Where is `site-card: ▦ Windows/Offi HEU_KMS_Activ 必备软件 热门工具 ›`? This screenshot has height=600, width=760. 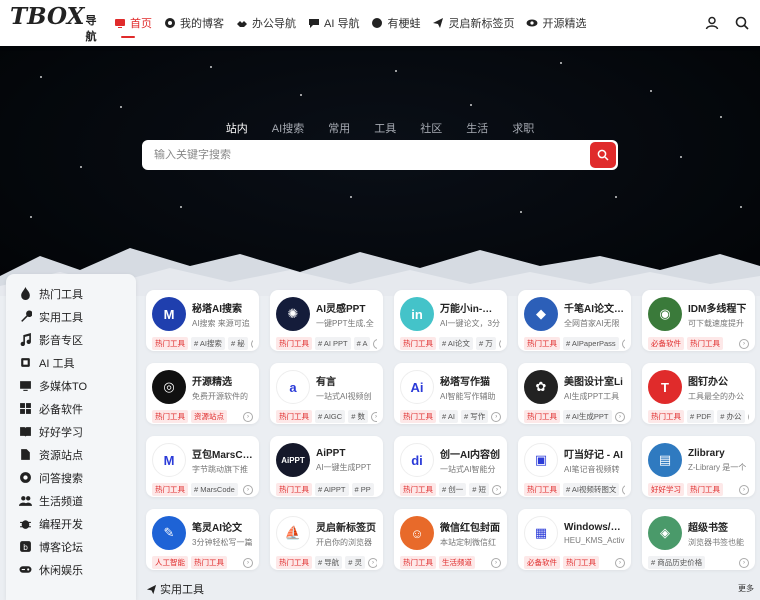 site-card: ▦ Windows/Offi HEU_KMS_Activ 必备软件 热门工具 › is located at coordinates (574, 539).